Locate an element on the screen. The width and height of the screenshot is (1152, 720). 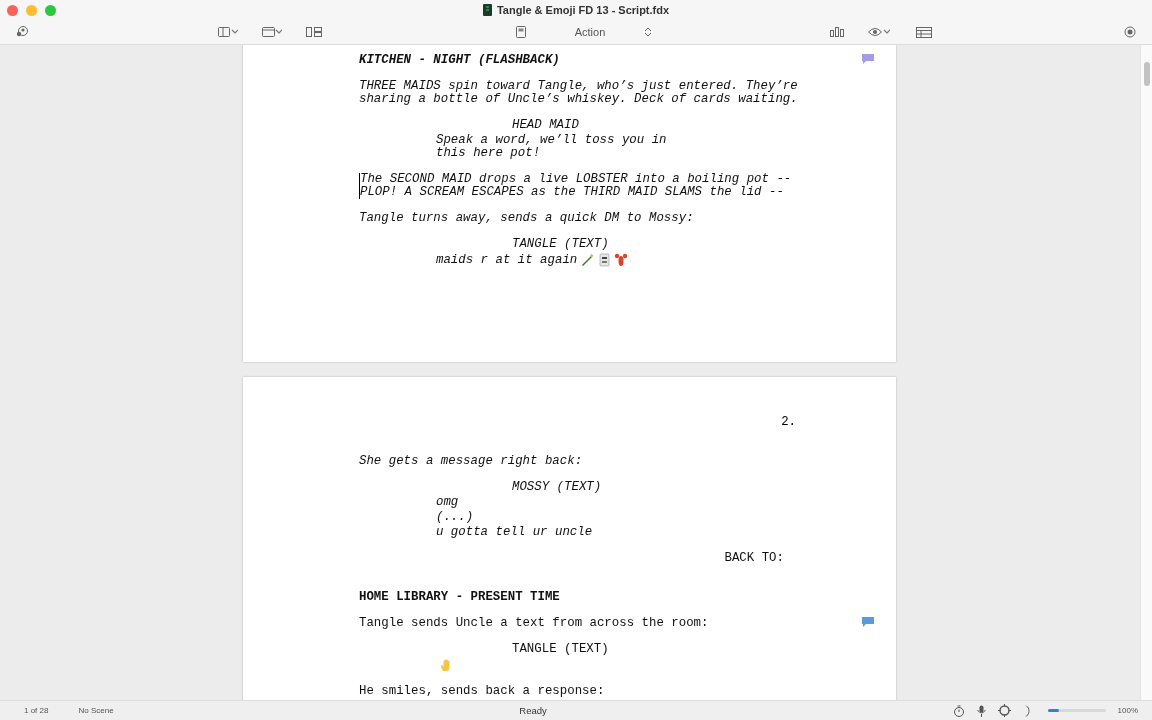
sidebar-icon is located at coordinates (228, 32).